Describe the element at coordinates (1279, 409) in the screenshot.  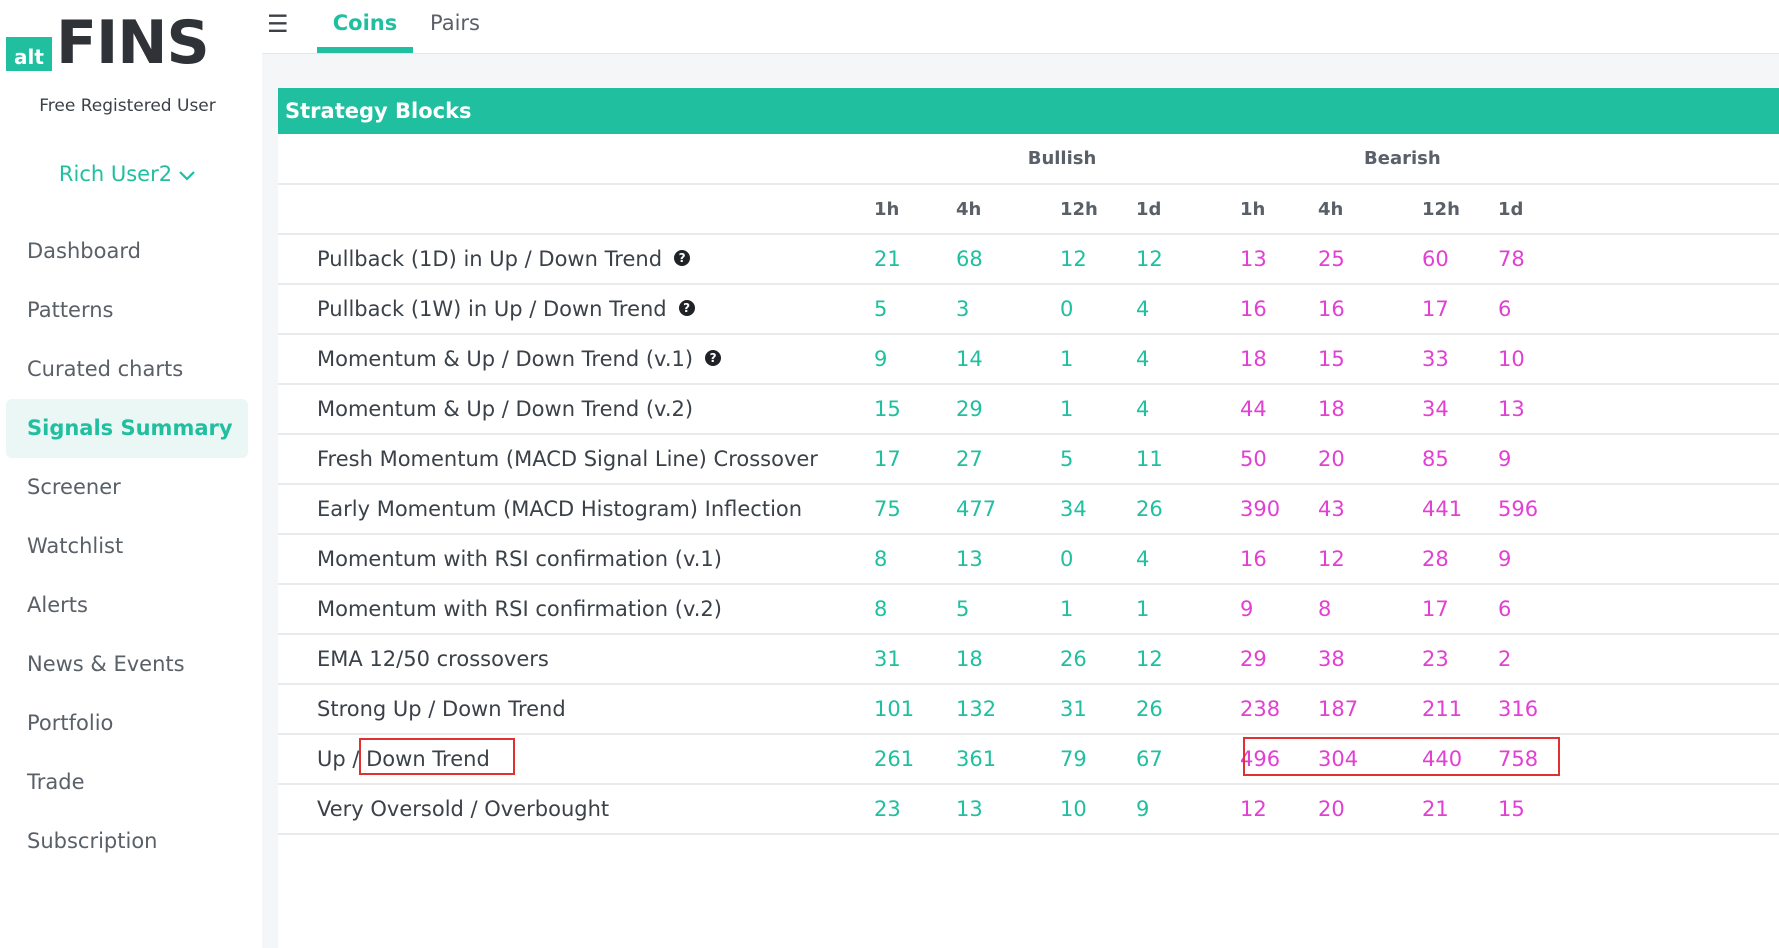
I see `bearish-count-cell: 44` at that location.